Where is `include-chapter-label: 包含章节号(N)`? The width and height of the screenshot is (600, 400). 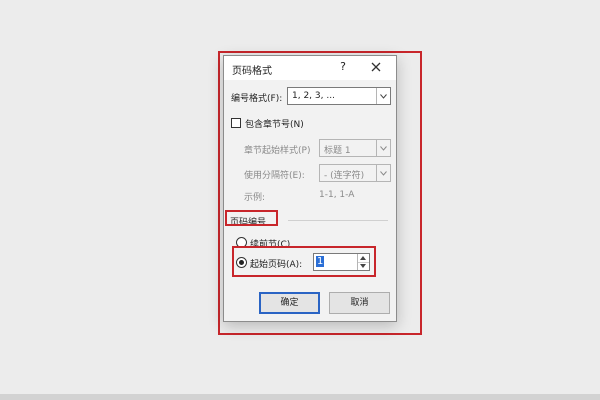 include-chapter-label: 包含章节号(N) is located at coordinates (274, 125).